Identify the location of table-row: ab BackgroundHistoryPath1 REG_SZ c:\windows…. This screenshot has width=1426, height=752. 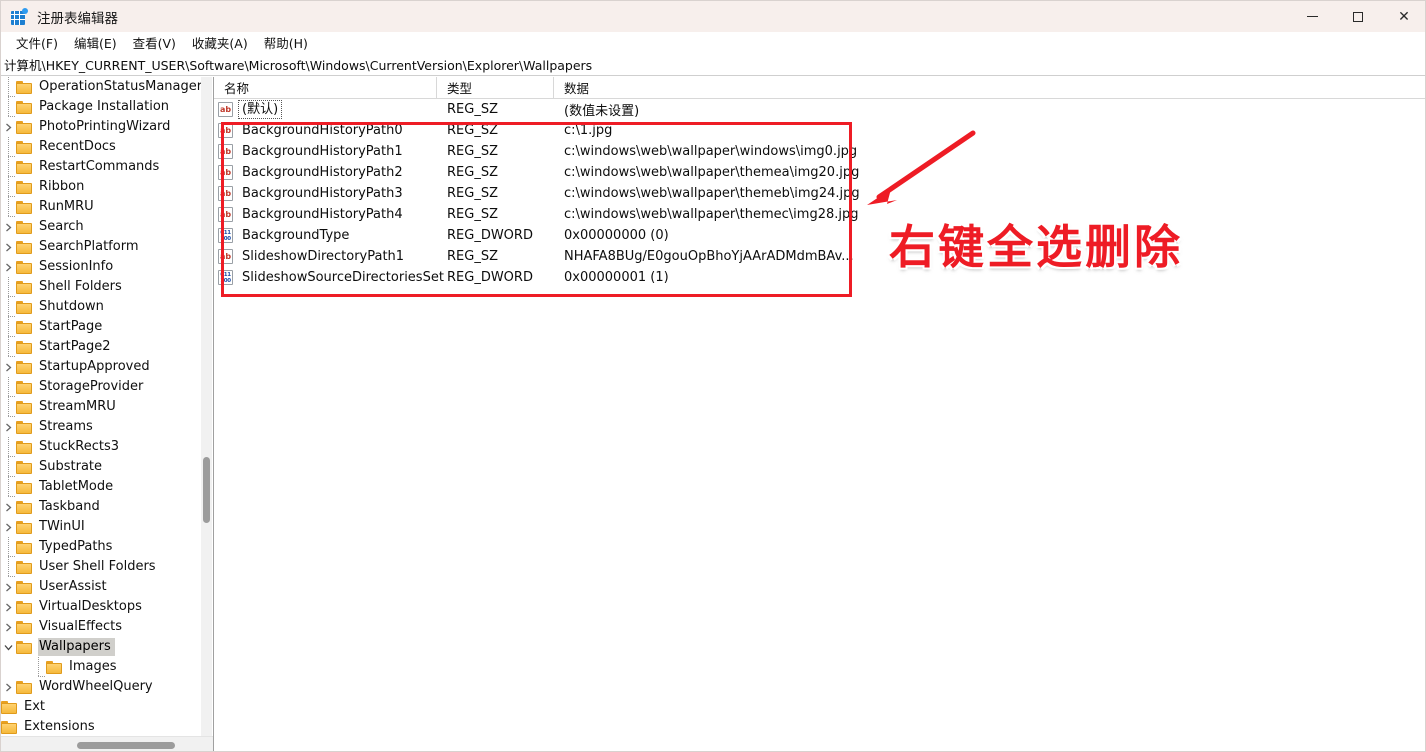
(819, 151).